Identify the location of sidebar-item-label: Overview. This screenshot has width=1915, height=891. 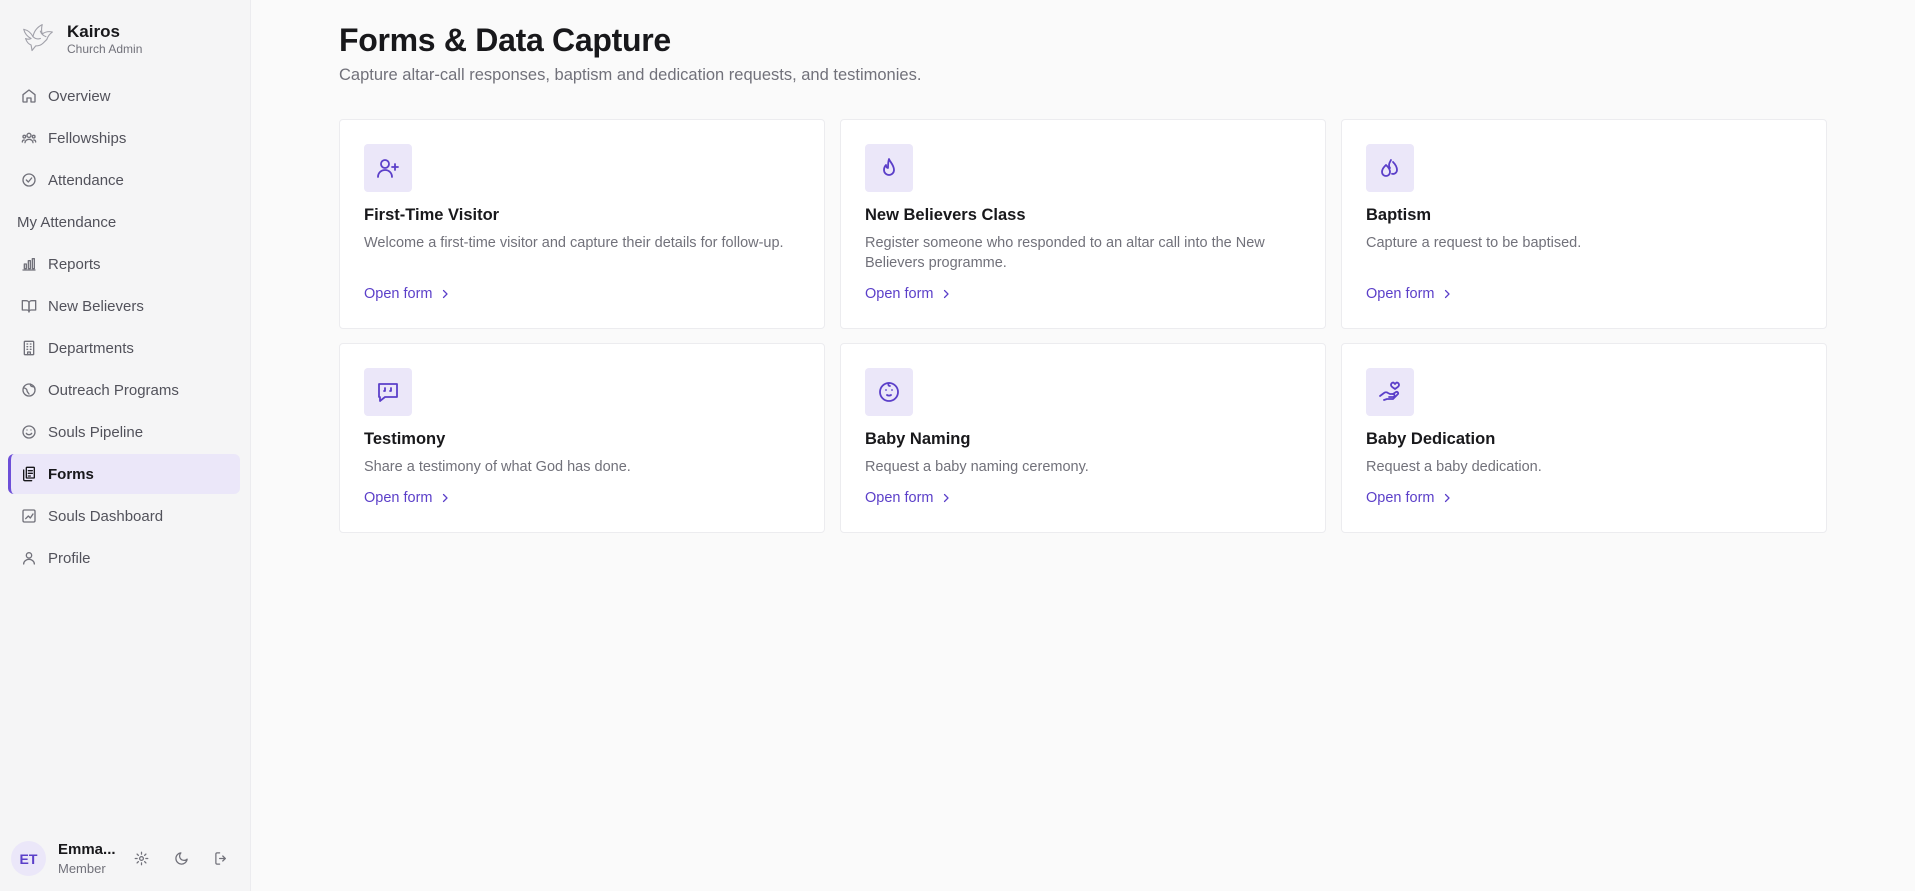
(79, 96).